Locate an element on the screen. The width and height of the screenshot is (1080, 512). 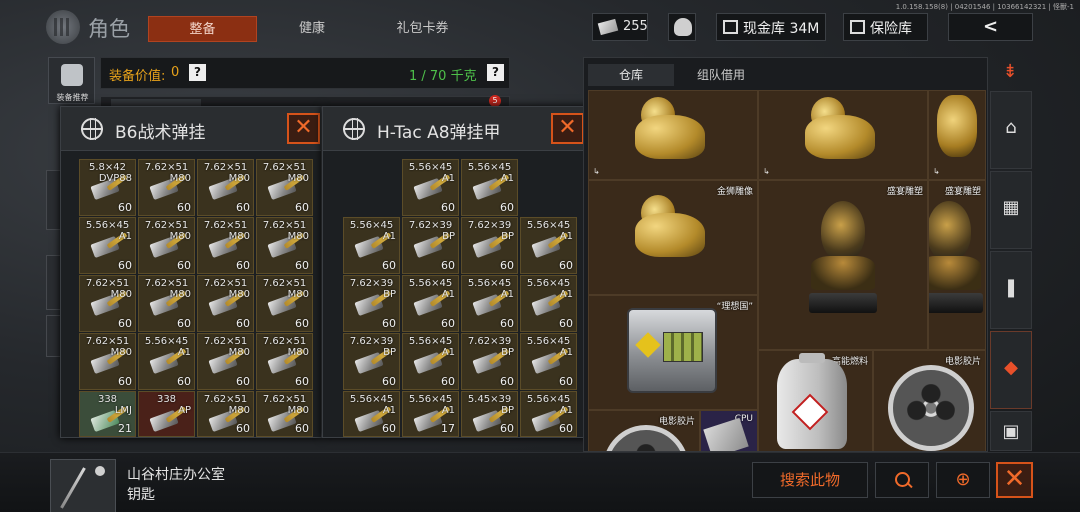
ammo-item-cell: 5.45×39 BP 60 is located at coordinates (489, 414).